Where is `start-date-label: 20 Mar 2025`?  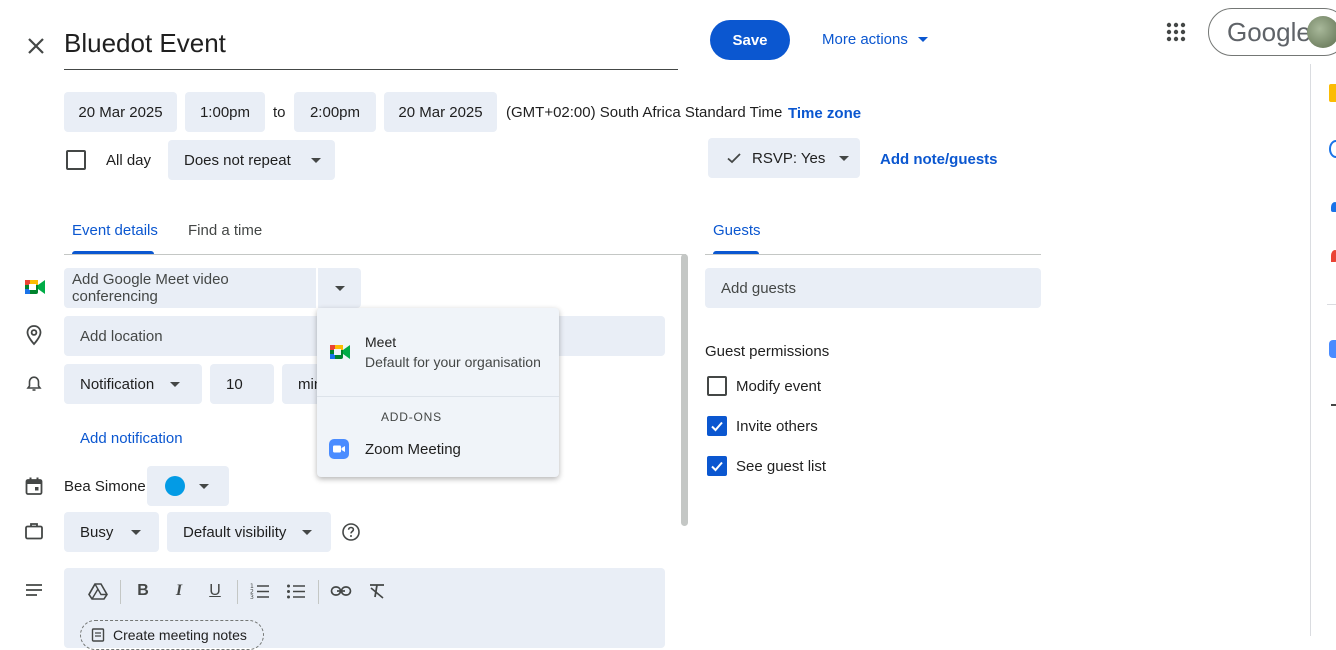 start-date-label: 20 Mar 2025 is located at coordinates (120, 112).